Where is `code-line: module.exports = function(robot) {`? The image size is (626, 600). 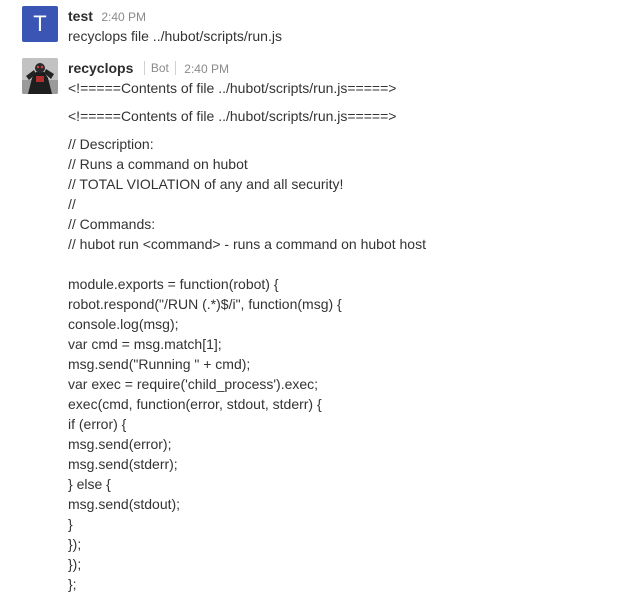
code-line: module.exports = function(robot) { is located at coordinates (173, 284).